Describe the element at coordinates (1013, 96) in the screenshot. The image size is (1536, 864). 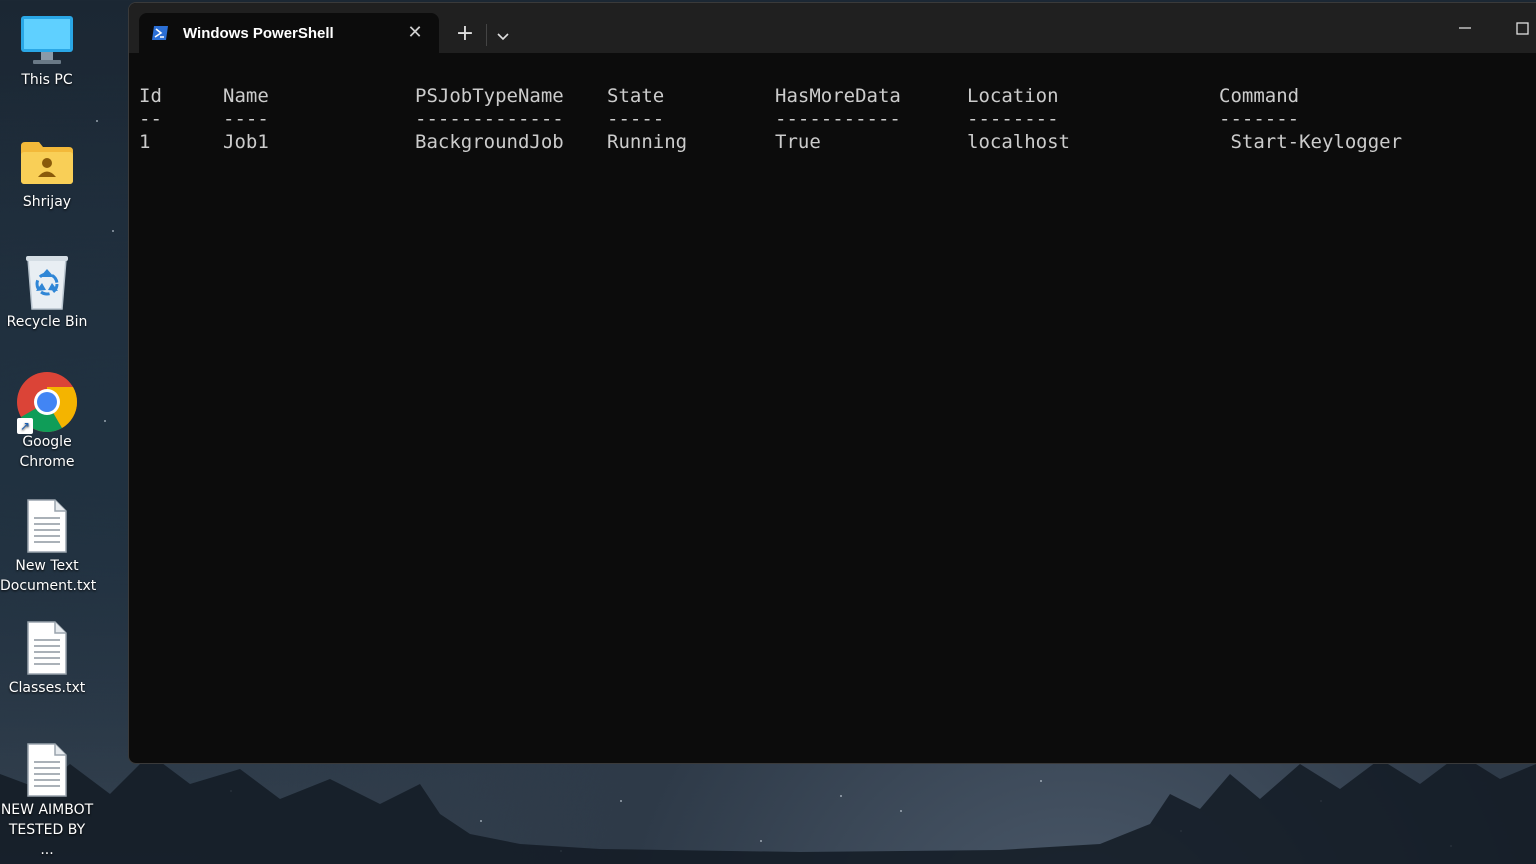
I see `column-header: Location` at that location.